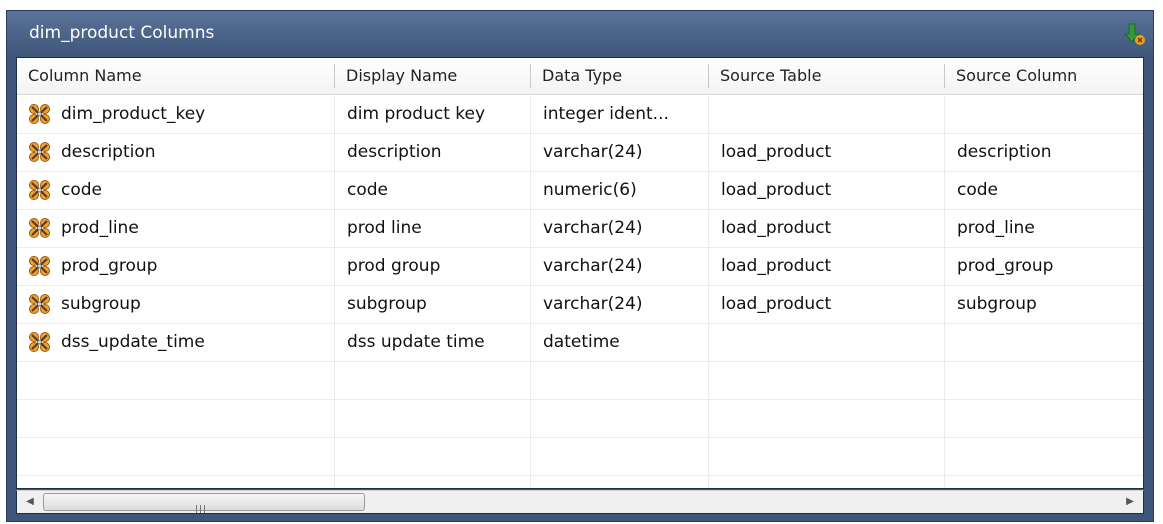 Image resolution: width=1163 pixels, height=524 pixels. What do you see at coordinates (133, 342) in the screenshot?
I see `cell-column-name: dss_update_time` at bounding box center [133, 342].